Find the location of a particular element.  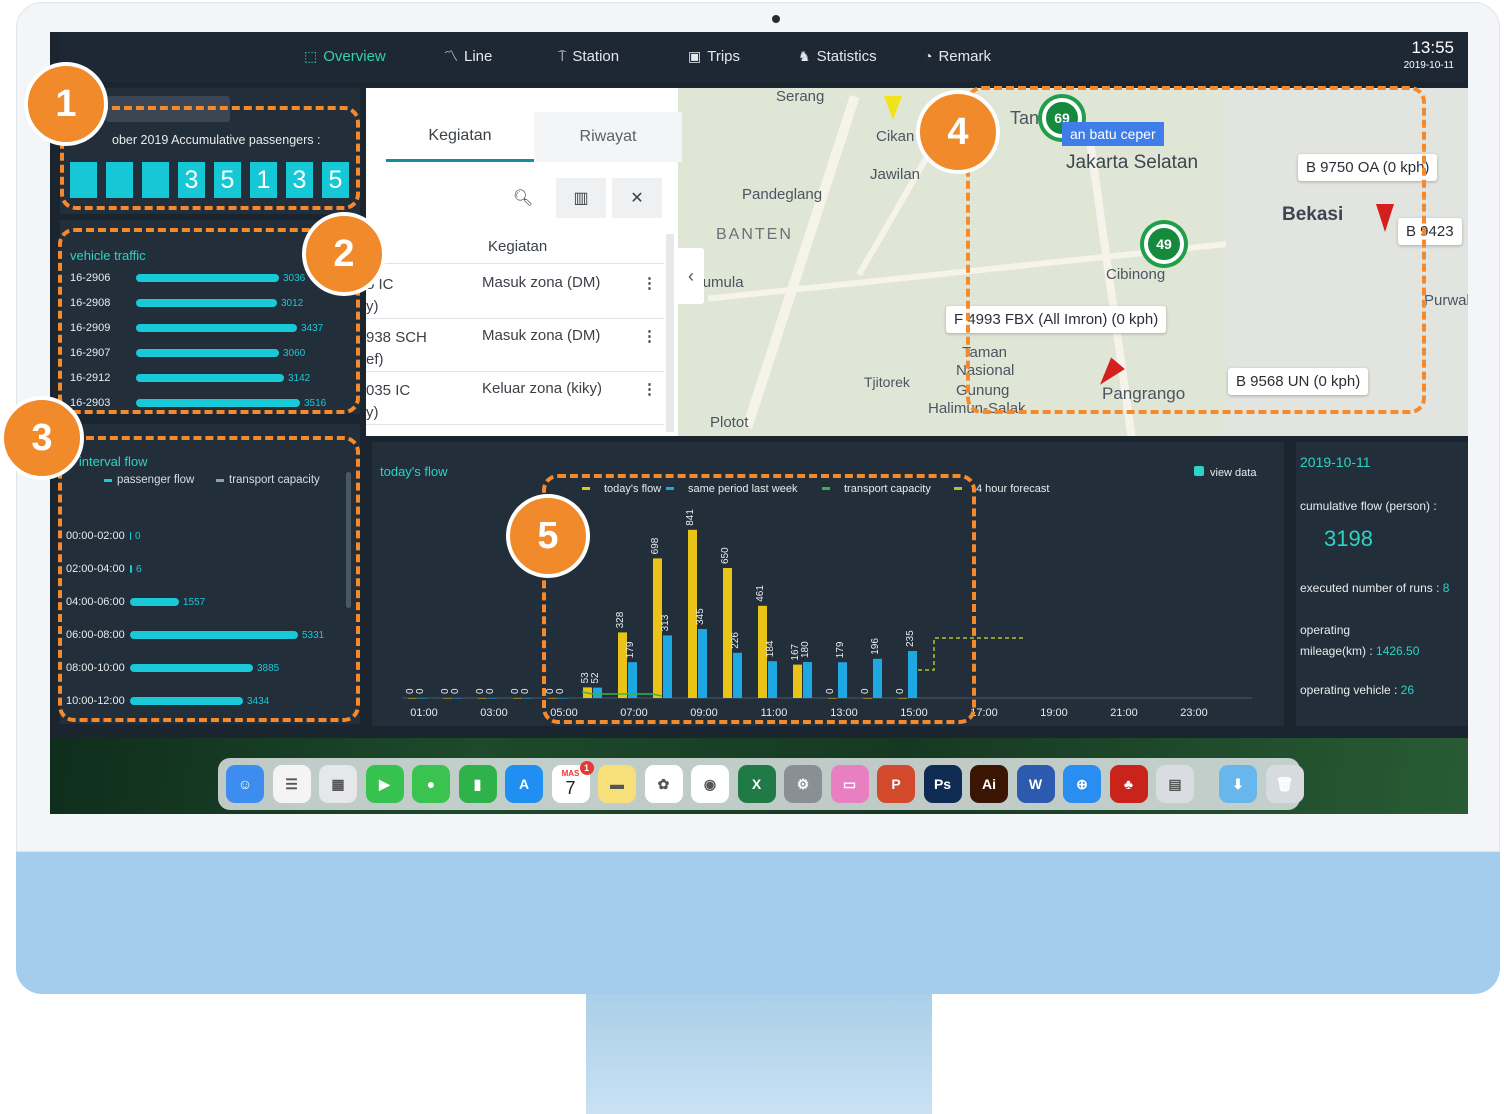

photos-icon: ✿ is located at coordinates (663, 784).